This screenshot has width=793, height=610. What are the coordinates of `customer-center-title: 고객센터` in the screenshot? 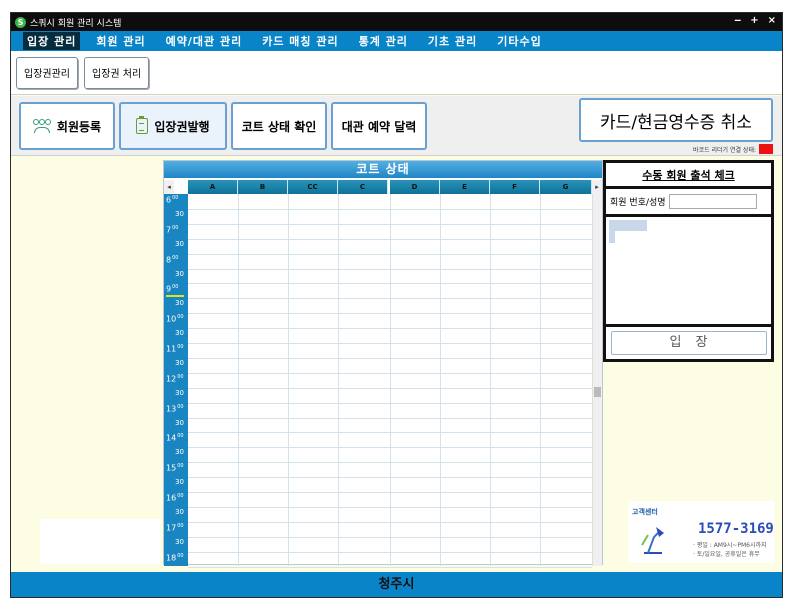 It's located at (645, 512).